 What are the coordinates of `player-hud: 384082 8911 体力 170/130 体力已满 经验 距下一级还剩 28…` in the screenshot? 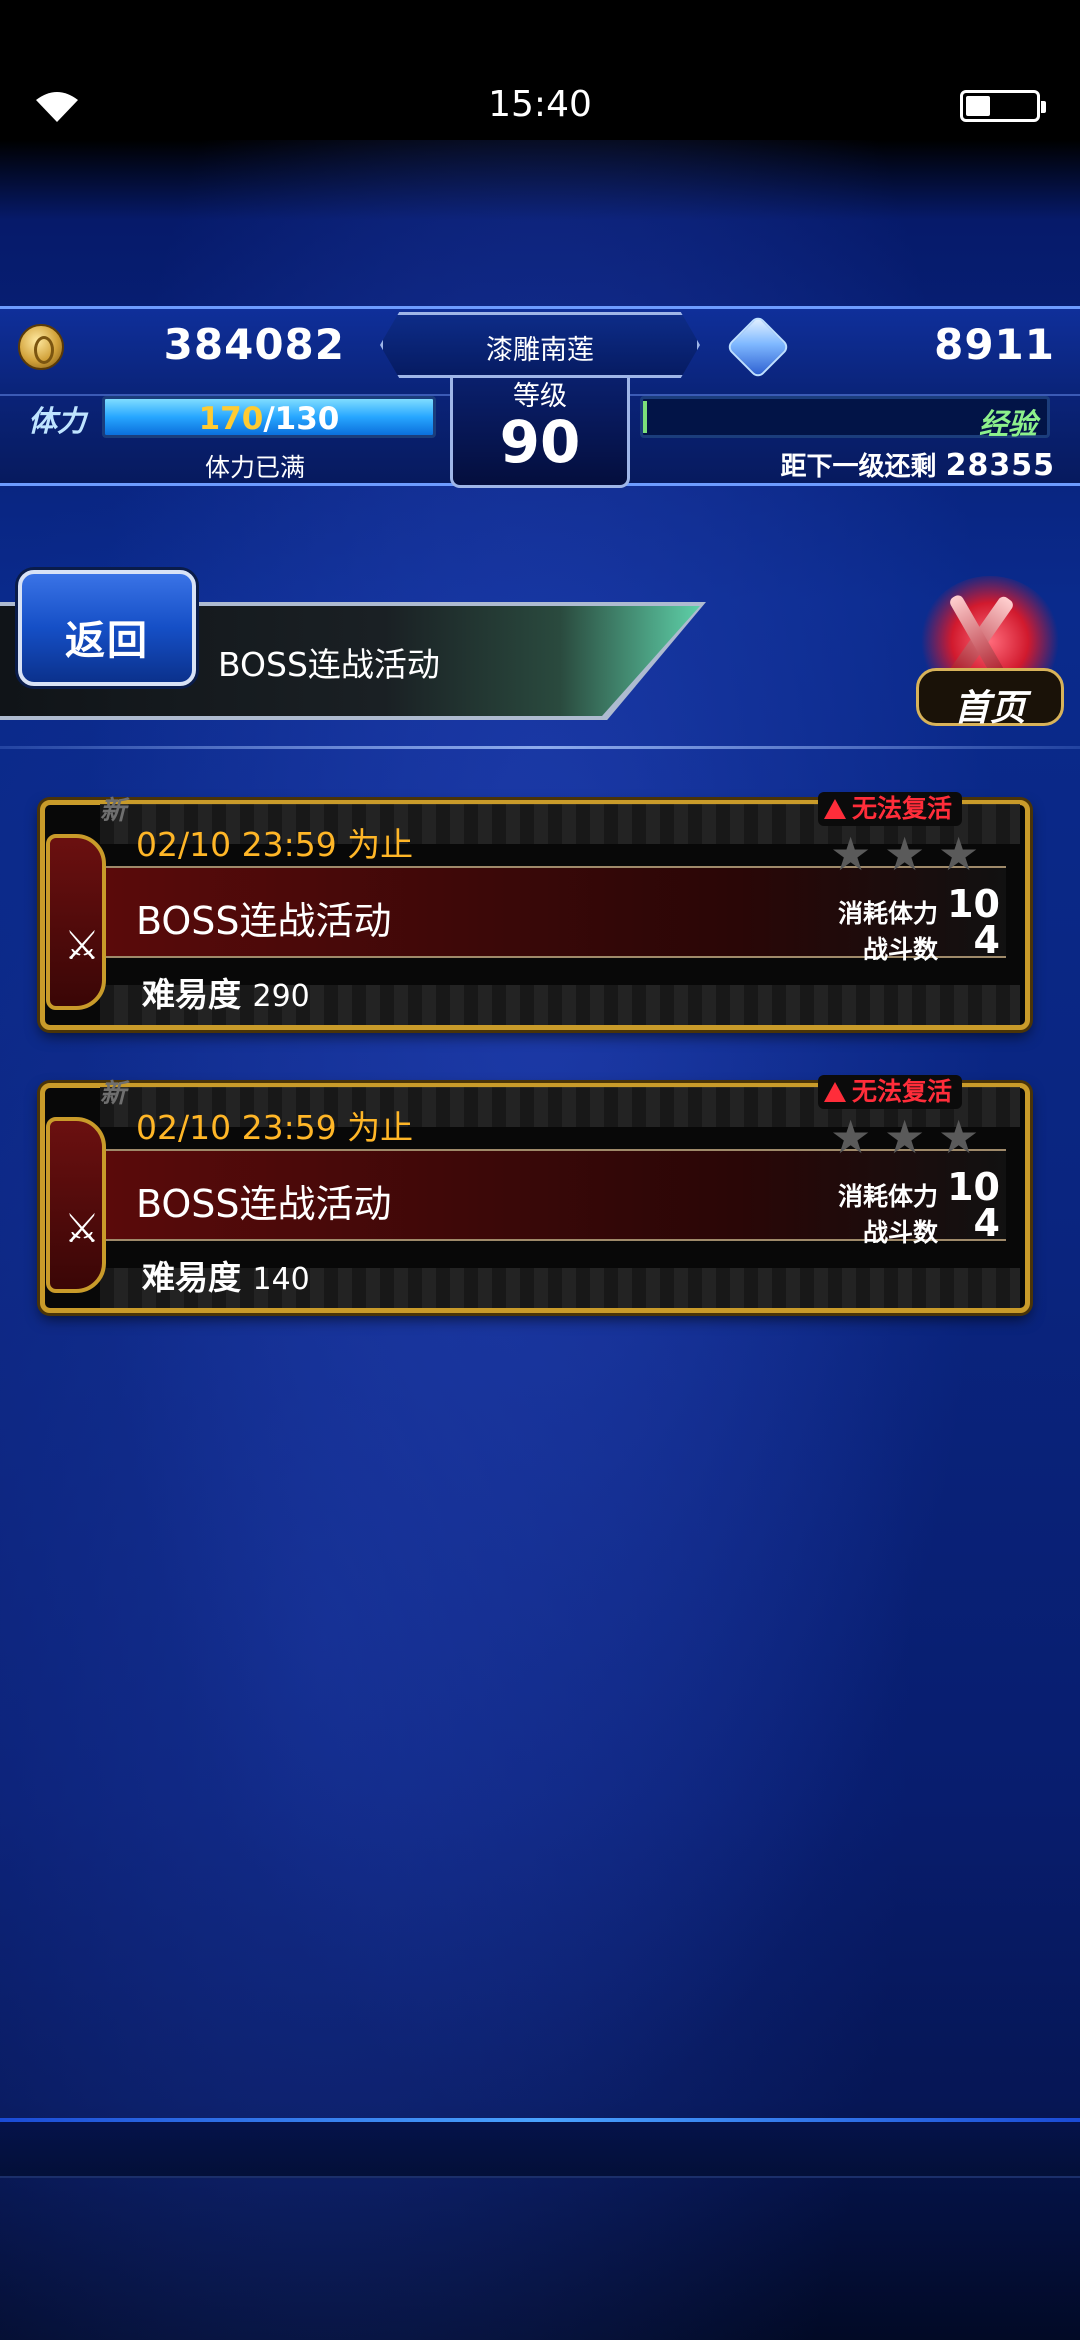 It's located at (540, 395).